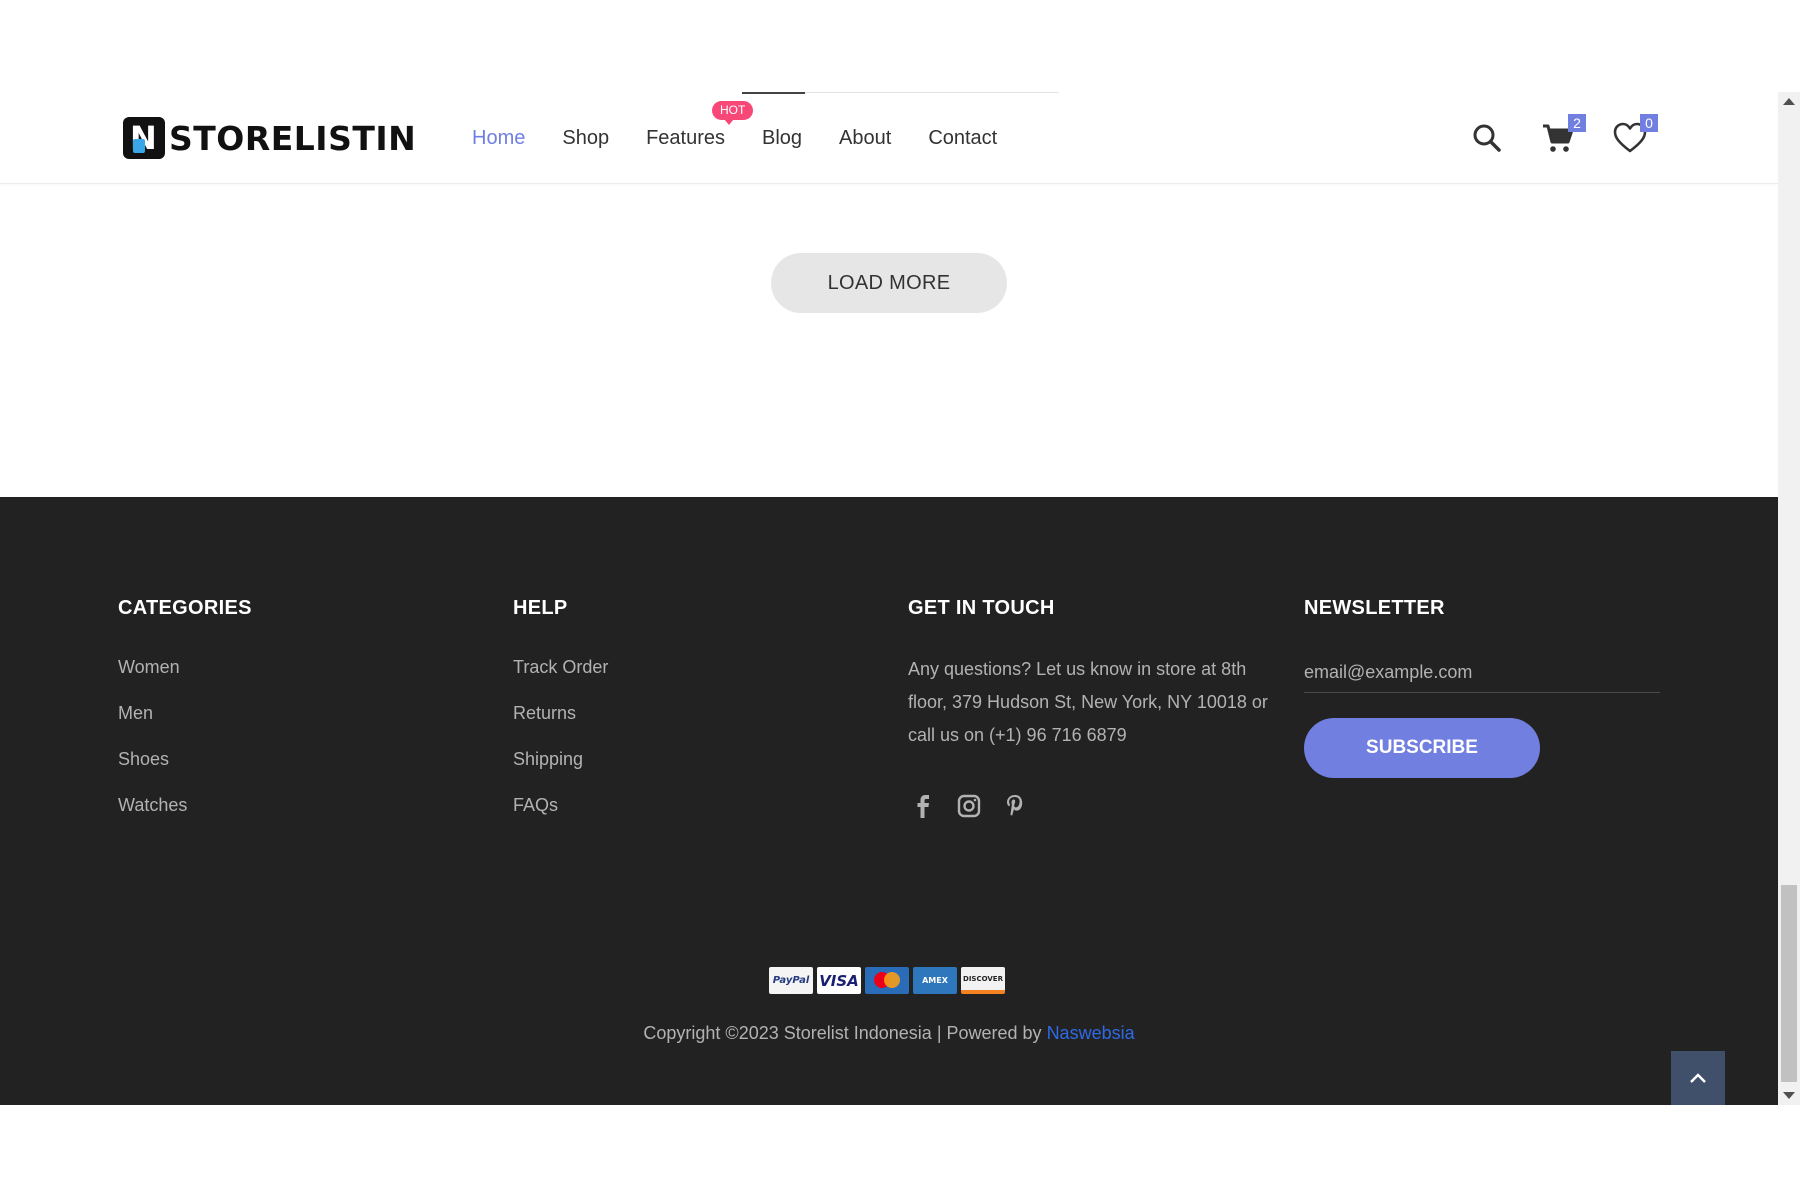  I want to click on nav-item-shop: Shop, so click(585, 138).